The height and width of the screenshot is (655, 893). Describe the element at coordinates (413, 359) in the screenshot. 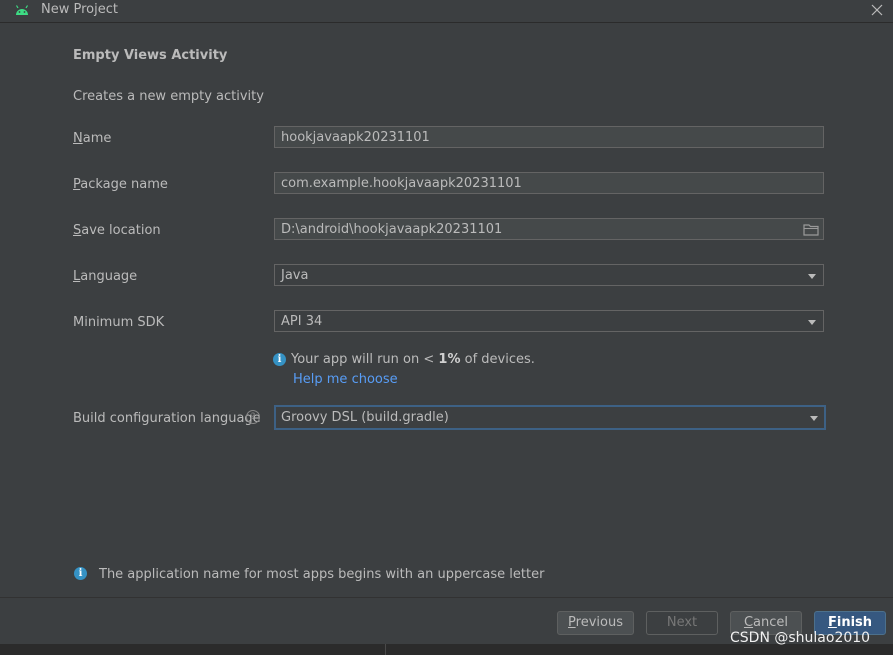

I see `device-coverage-text: Your app will run on < 1% of devices.` at that location.